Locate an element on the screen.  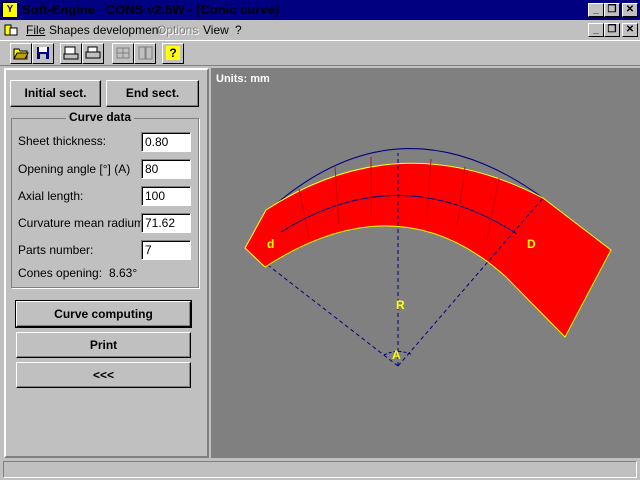
folder-open-icon is located at coordinates (21, 54).